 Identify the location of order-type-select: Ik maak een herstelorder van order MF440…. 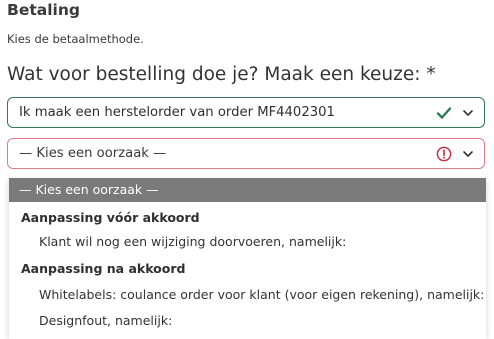
(246, 112).